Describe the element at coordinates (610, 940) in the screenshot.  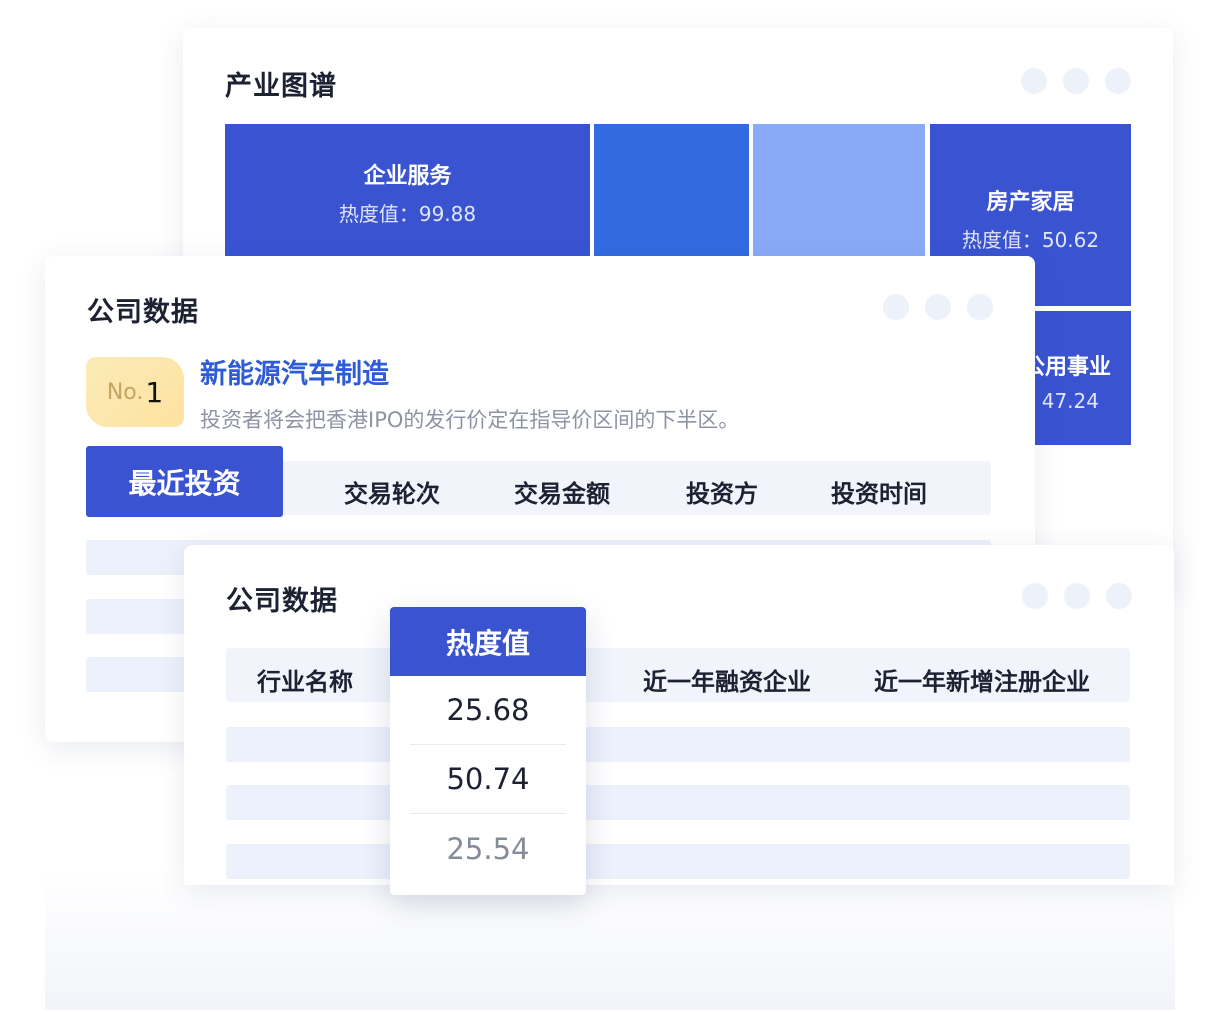
I see `background-fade` at that location.